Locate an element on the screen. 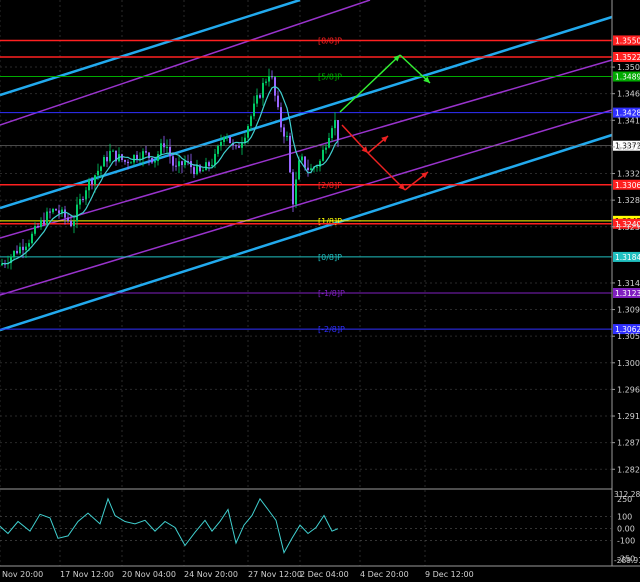  murrey-level-label: [-1/8]P is located at coordinates (331, 293).